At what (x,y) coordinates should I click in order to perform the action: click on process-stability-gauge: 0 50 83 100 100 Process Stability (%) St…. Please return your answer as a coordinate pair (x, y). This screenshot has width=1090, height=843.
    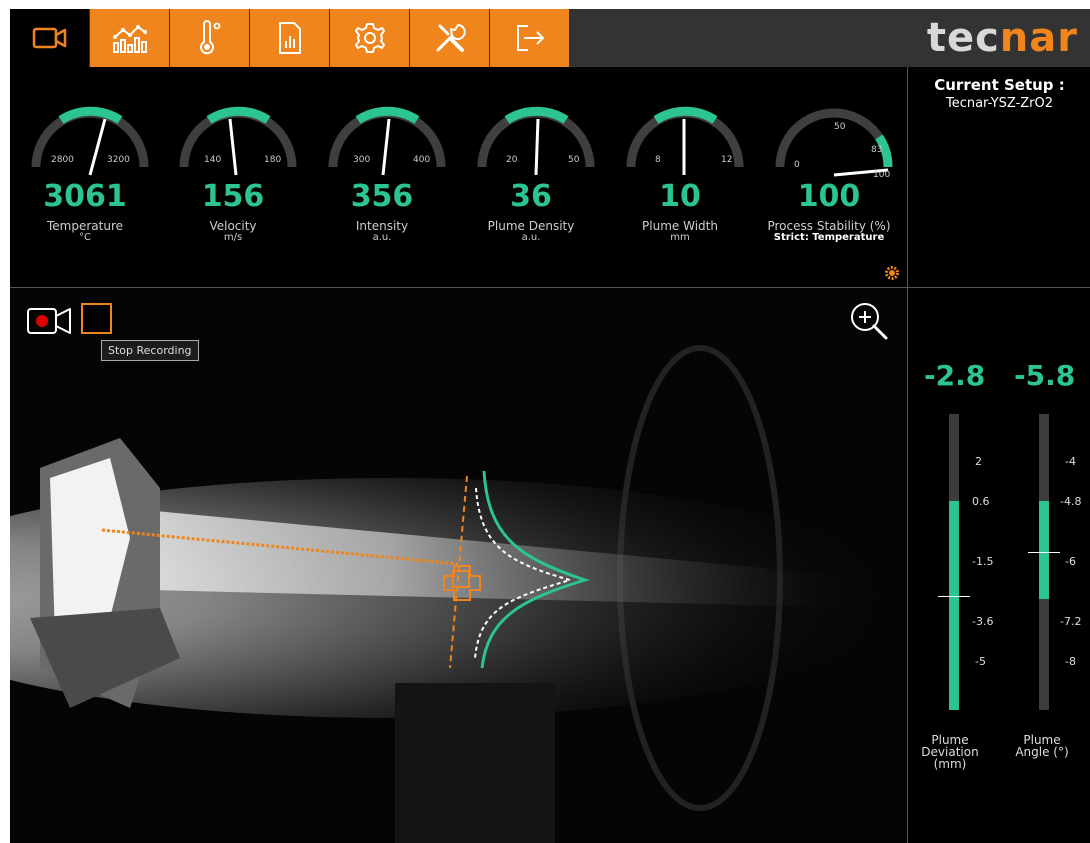
    Looking at the image, I should click on (829, 177).